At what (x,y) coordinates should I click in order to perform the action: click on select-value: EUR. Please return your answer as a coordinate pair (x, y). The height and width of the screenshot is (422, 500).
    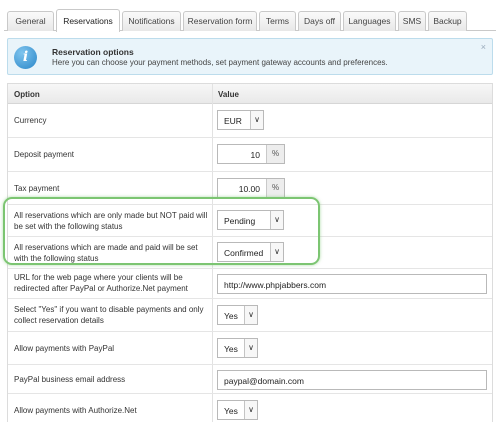
    Looking at the image, I should click on (233, 121).